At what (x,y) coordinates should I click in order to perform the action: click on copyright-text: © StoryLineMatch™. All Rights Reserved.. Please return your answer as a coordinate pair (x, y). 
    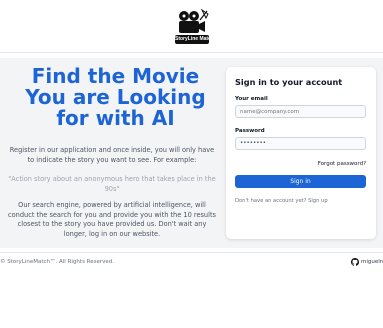
    Looking at the image, I should click on (57, 262).